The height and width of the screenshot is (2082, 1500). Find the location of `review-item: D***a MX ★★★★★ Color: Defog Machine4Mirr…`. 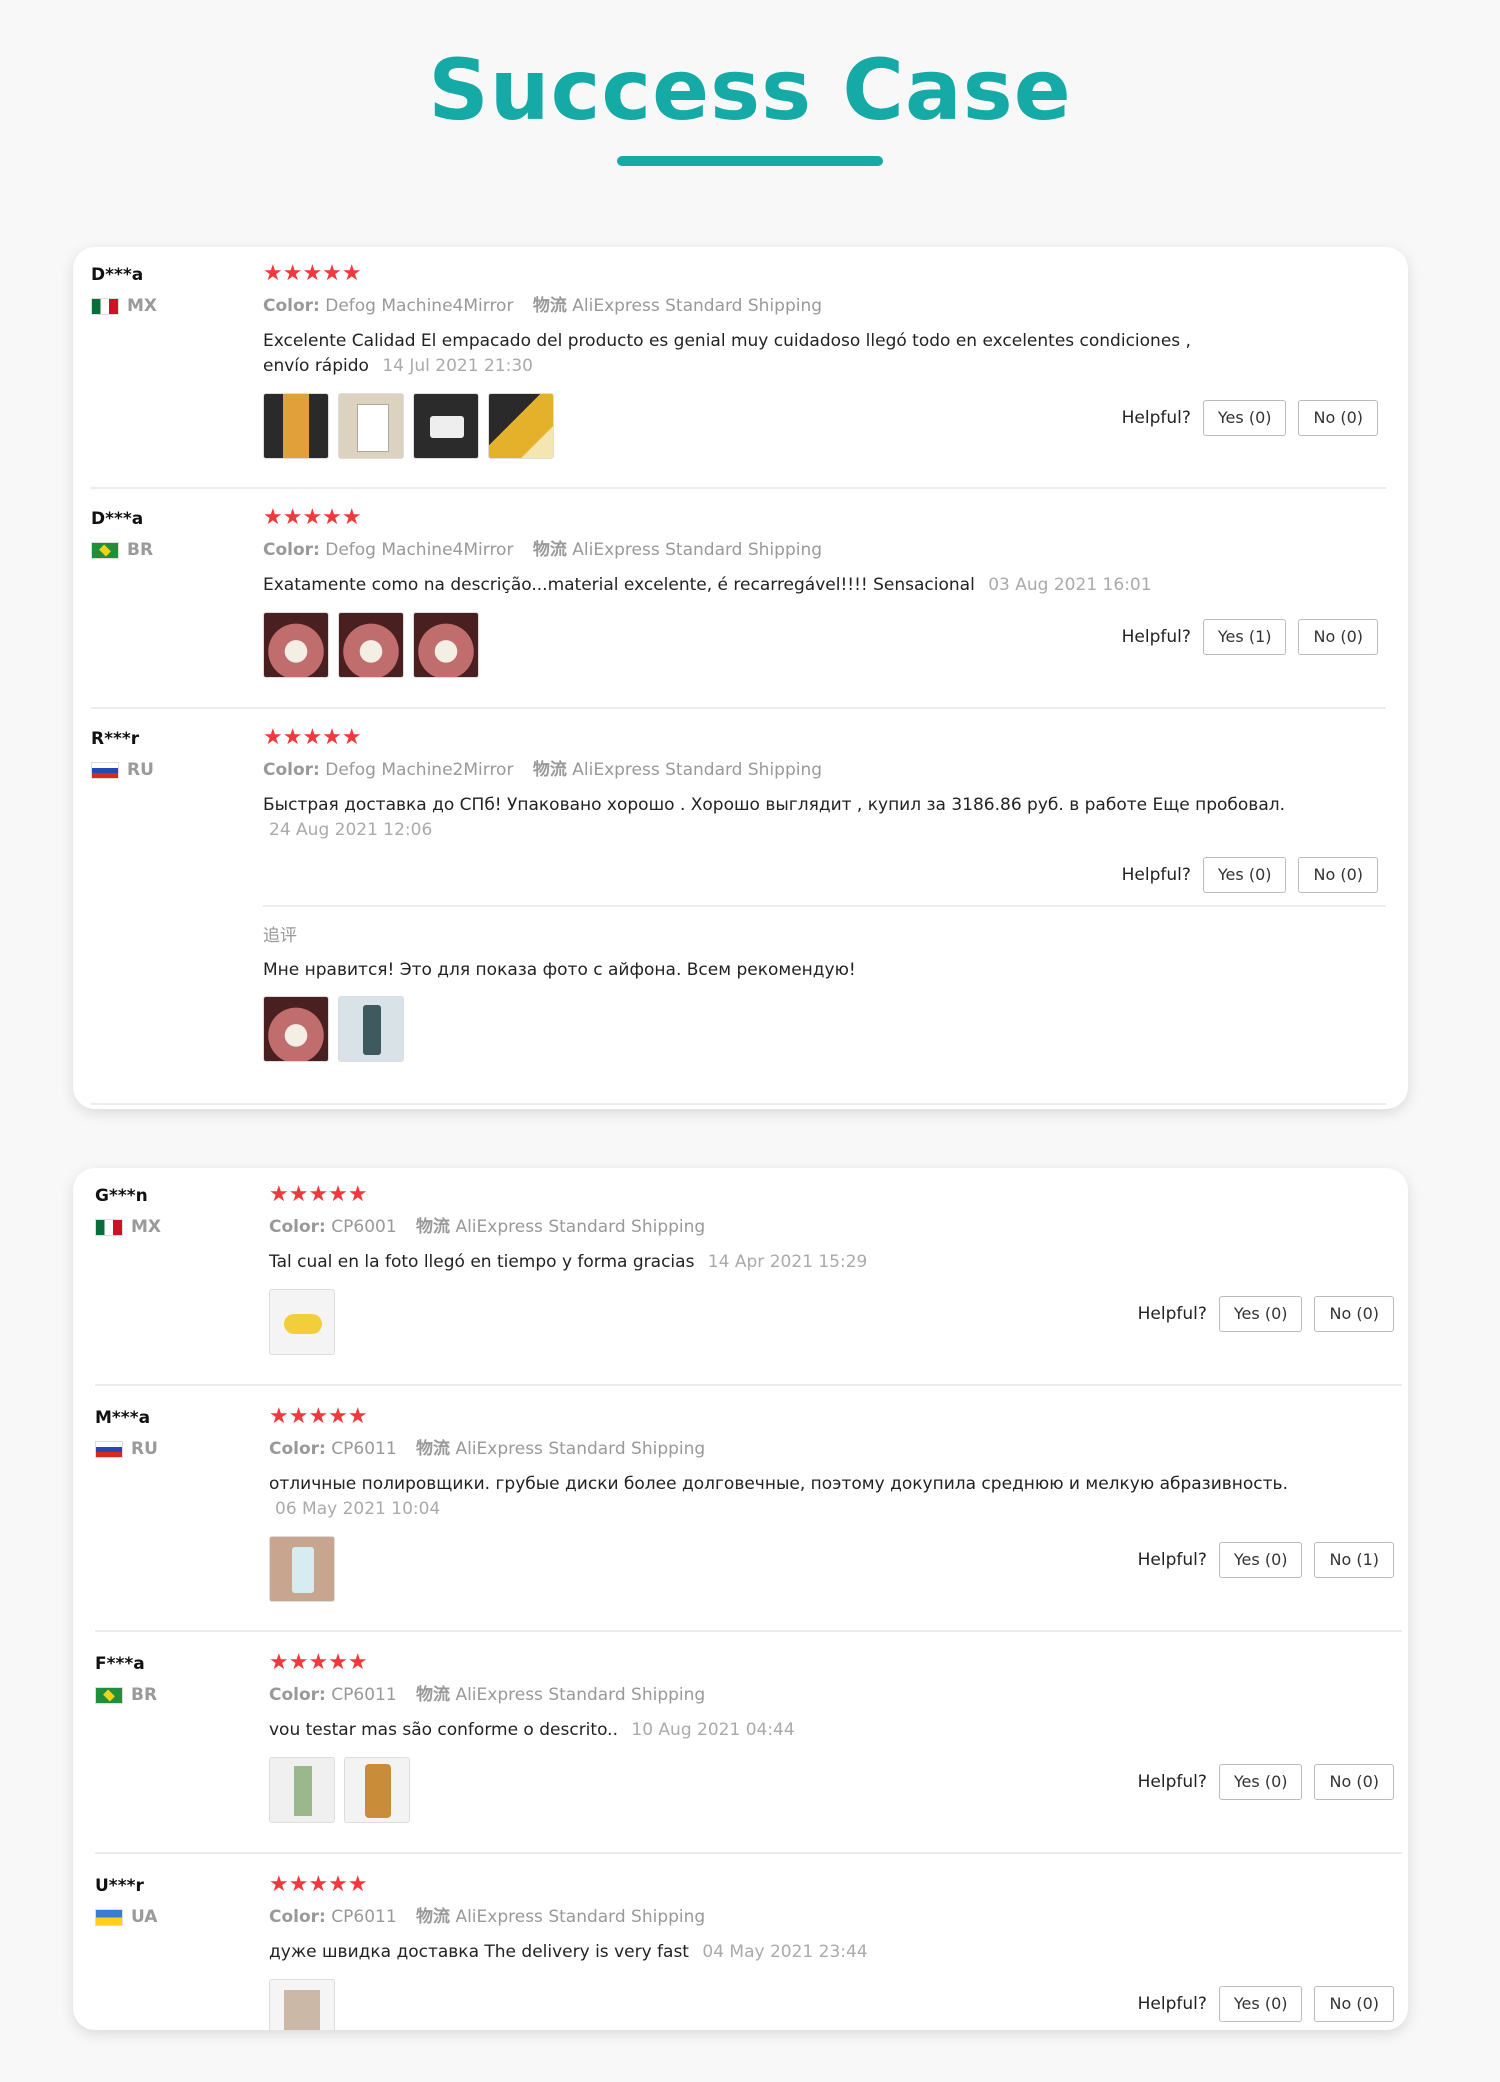

review-item: D***a MX ★★★★★ Color: Defog Machine4Mirr… is located at coordinates (740, 369).